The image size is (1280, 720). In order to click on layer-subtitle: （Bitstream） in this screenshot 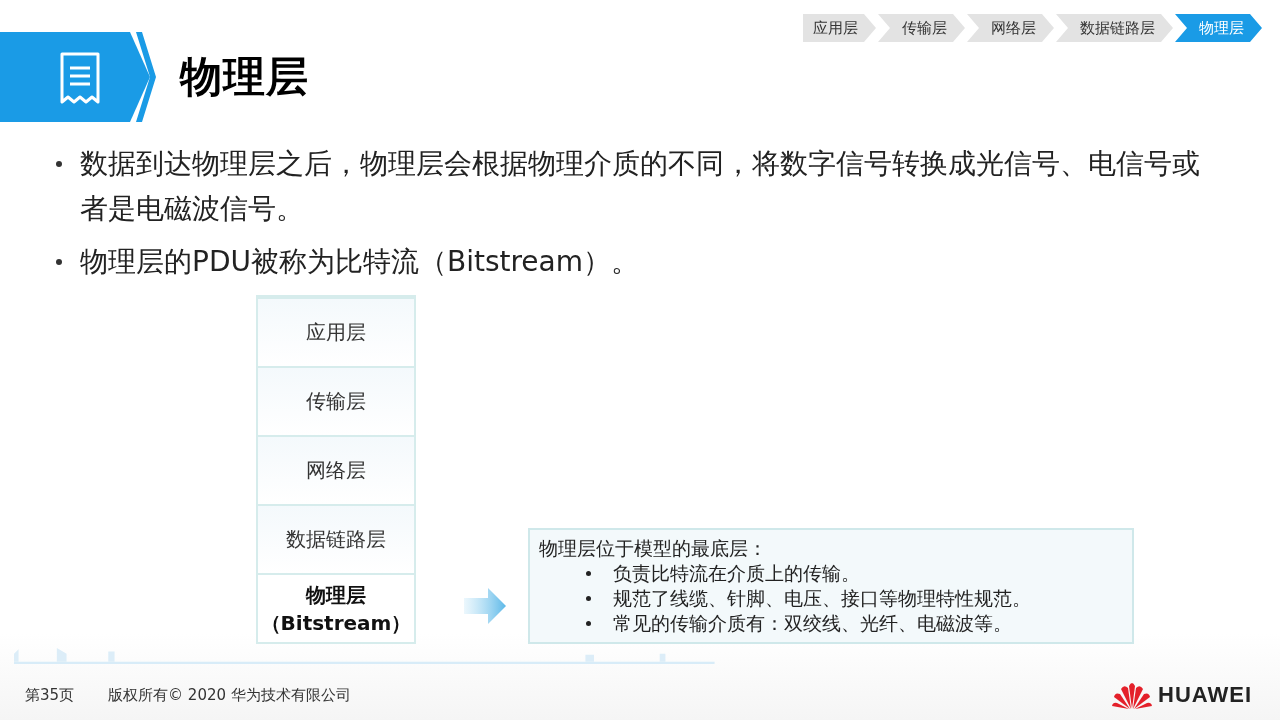, I will do `click(336, 623)`.